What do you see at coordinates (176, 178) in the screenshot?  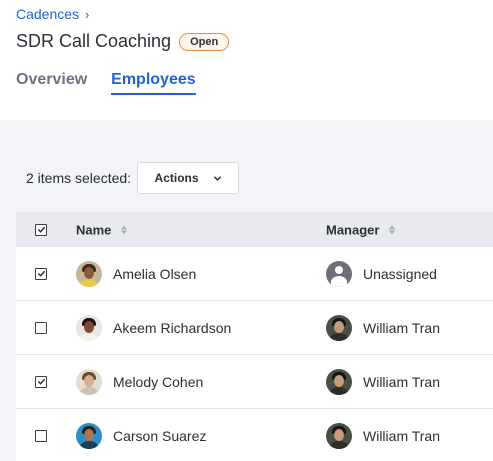 I see `actions-label: Actions` at bounding box center [176, 178].